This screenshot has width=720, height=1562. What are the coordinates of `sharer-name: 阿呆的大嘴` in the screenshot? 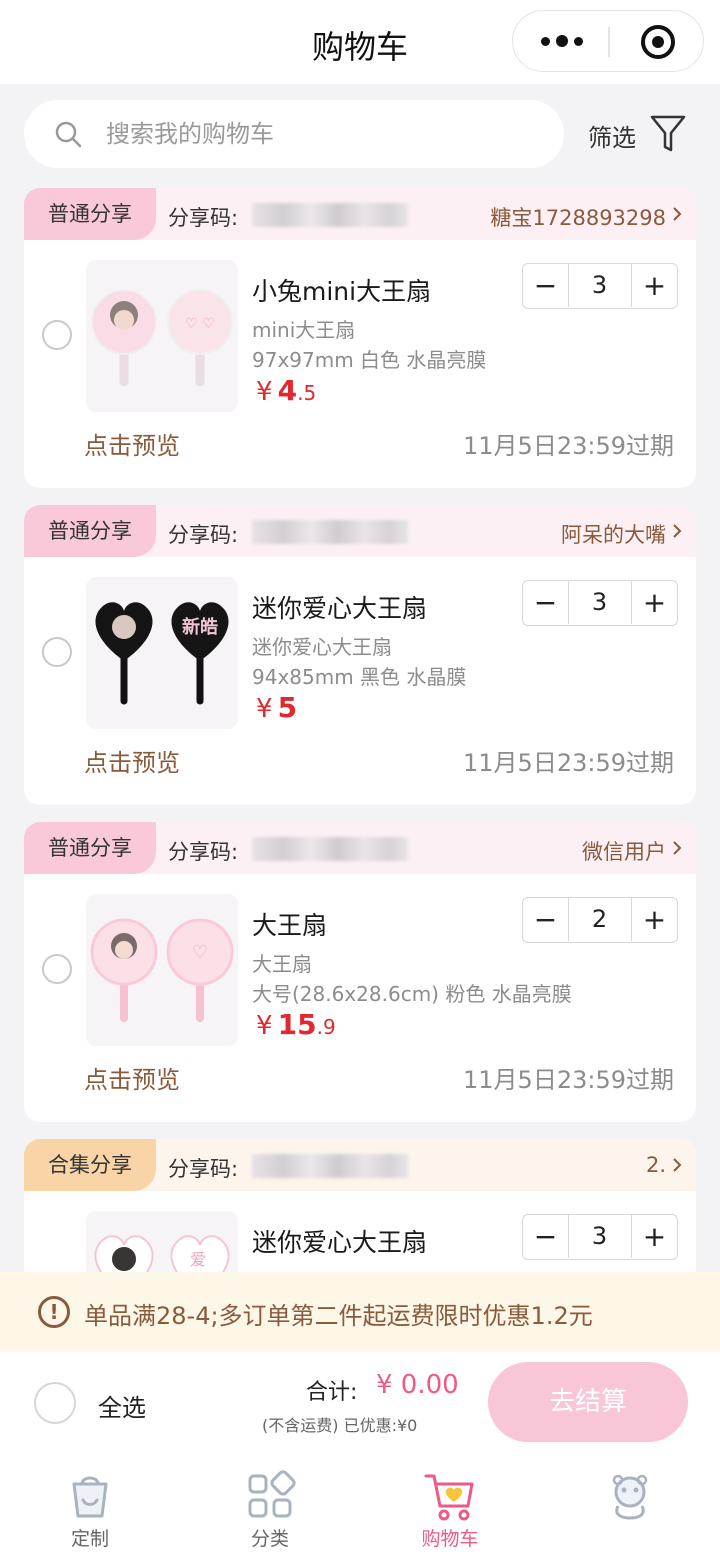 It's located at (613, 534).